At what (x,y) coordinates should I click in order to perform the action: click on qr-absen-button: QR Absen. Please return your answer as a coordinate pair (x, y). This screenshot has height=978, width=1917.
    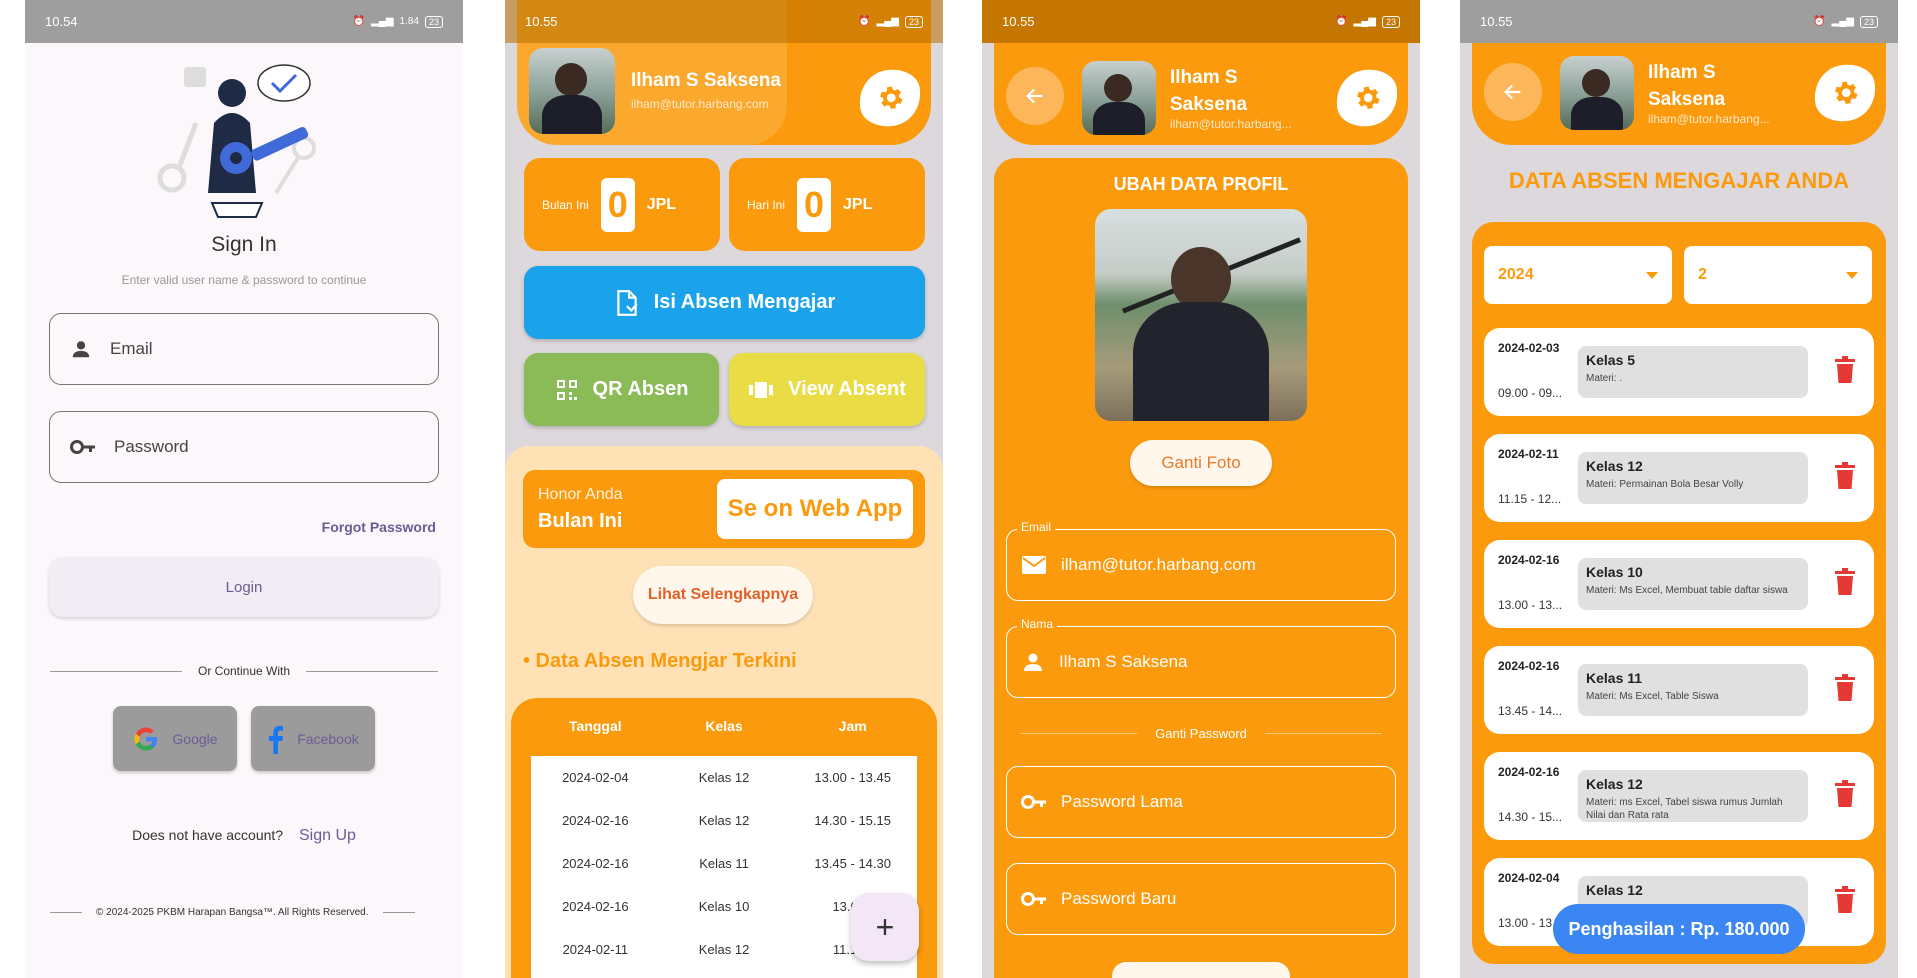
    Looking at the image, I should click on (621, 389).